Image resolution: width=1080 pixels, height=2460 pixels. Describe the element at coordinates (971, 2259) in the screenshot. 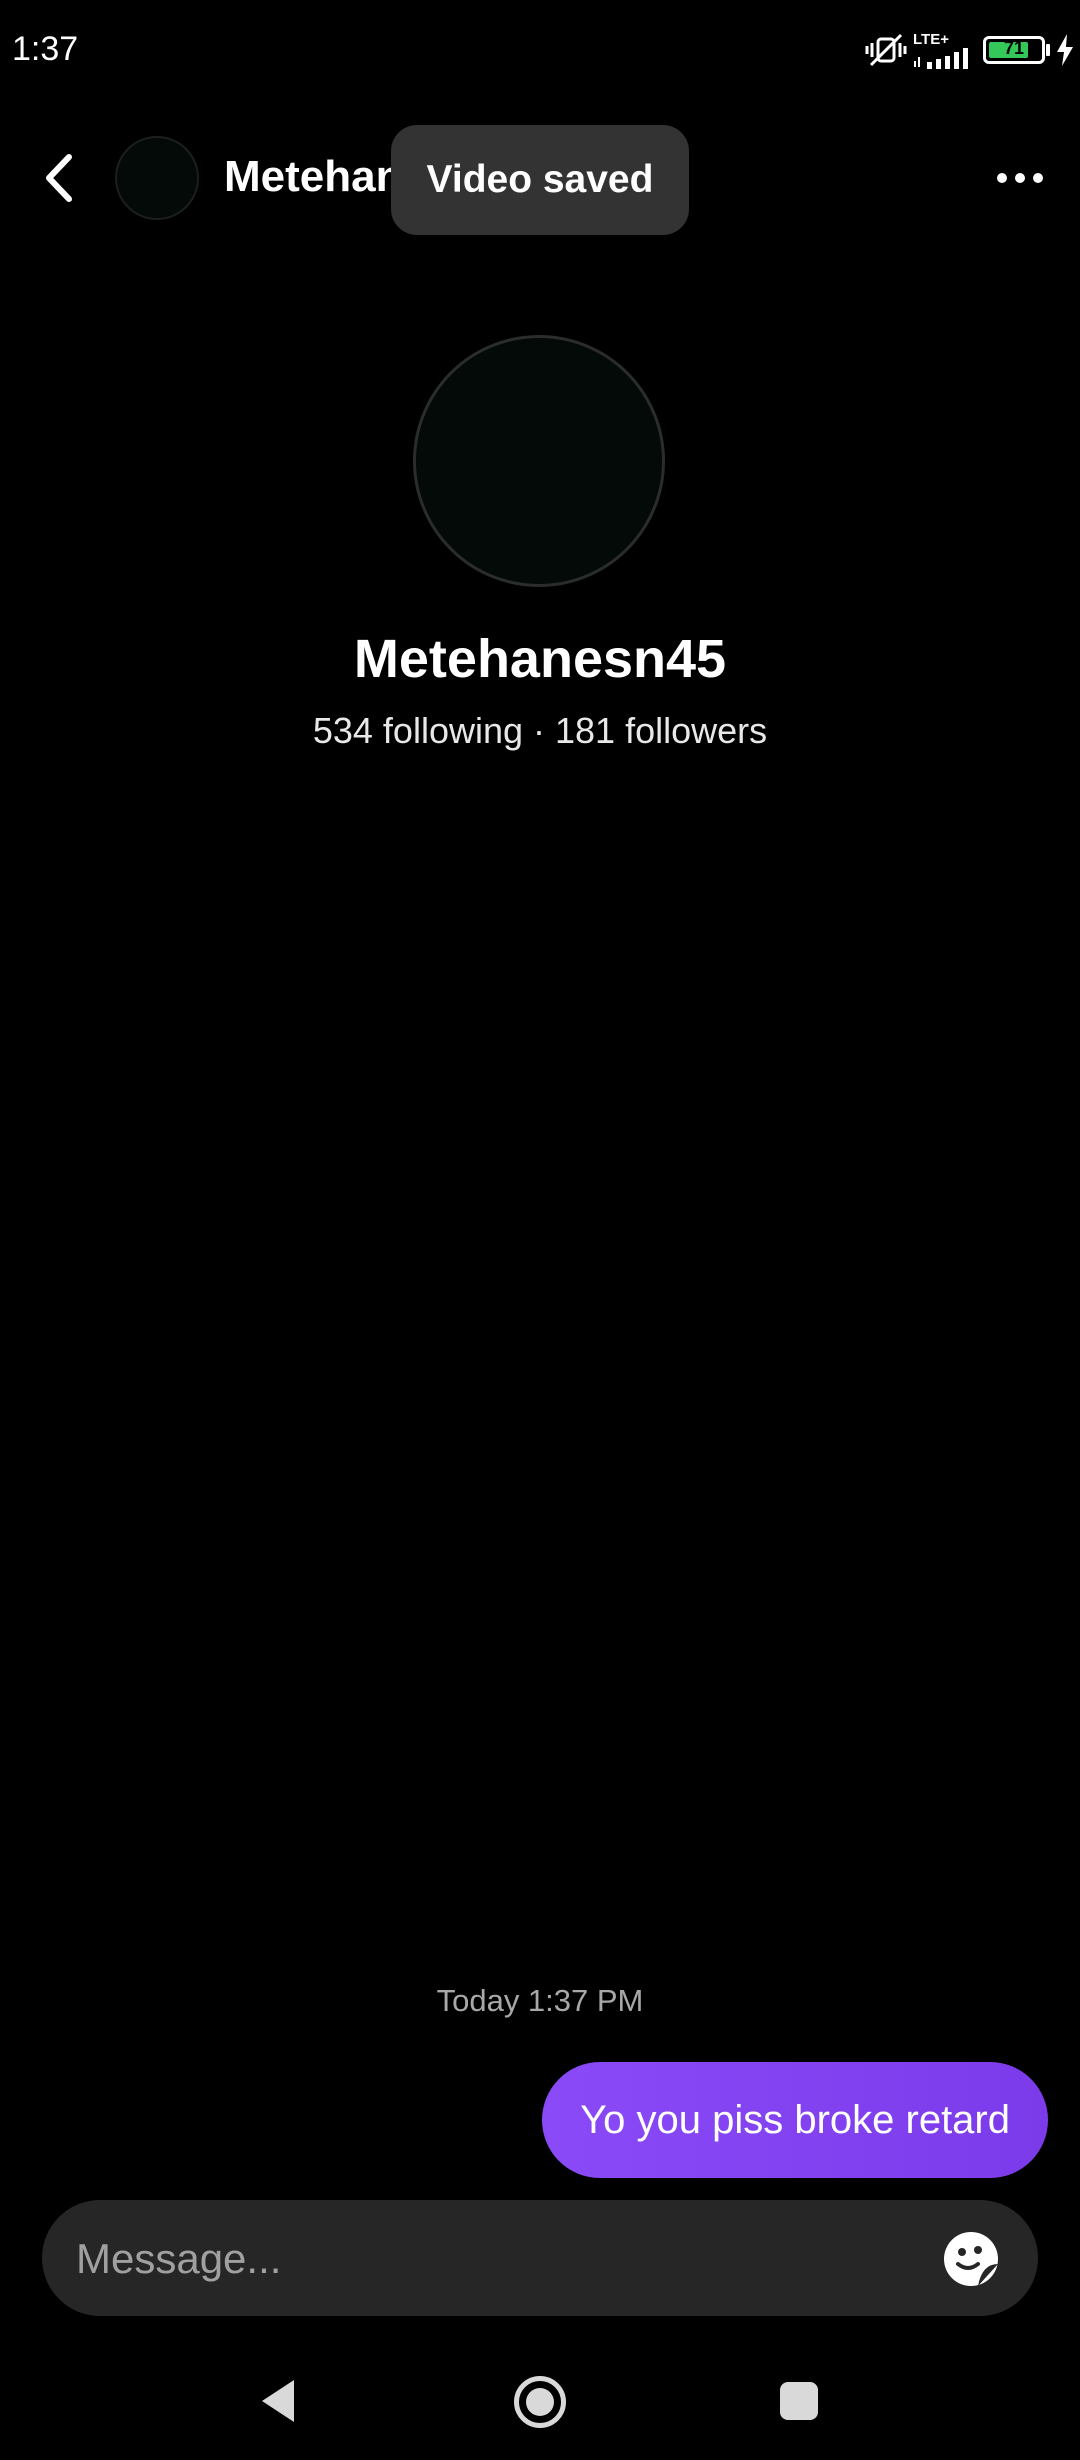

I see `sticker-icon` at that location.